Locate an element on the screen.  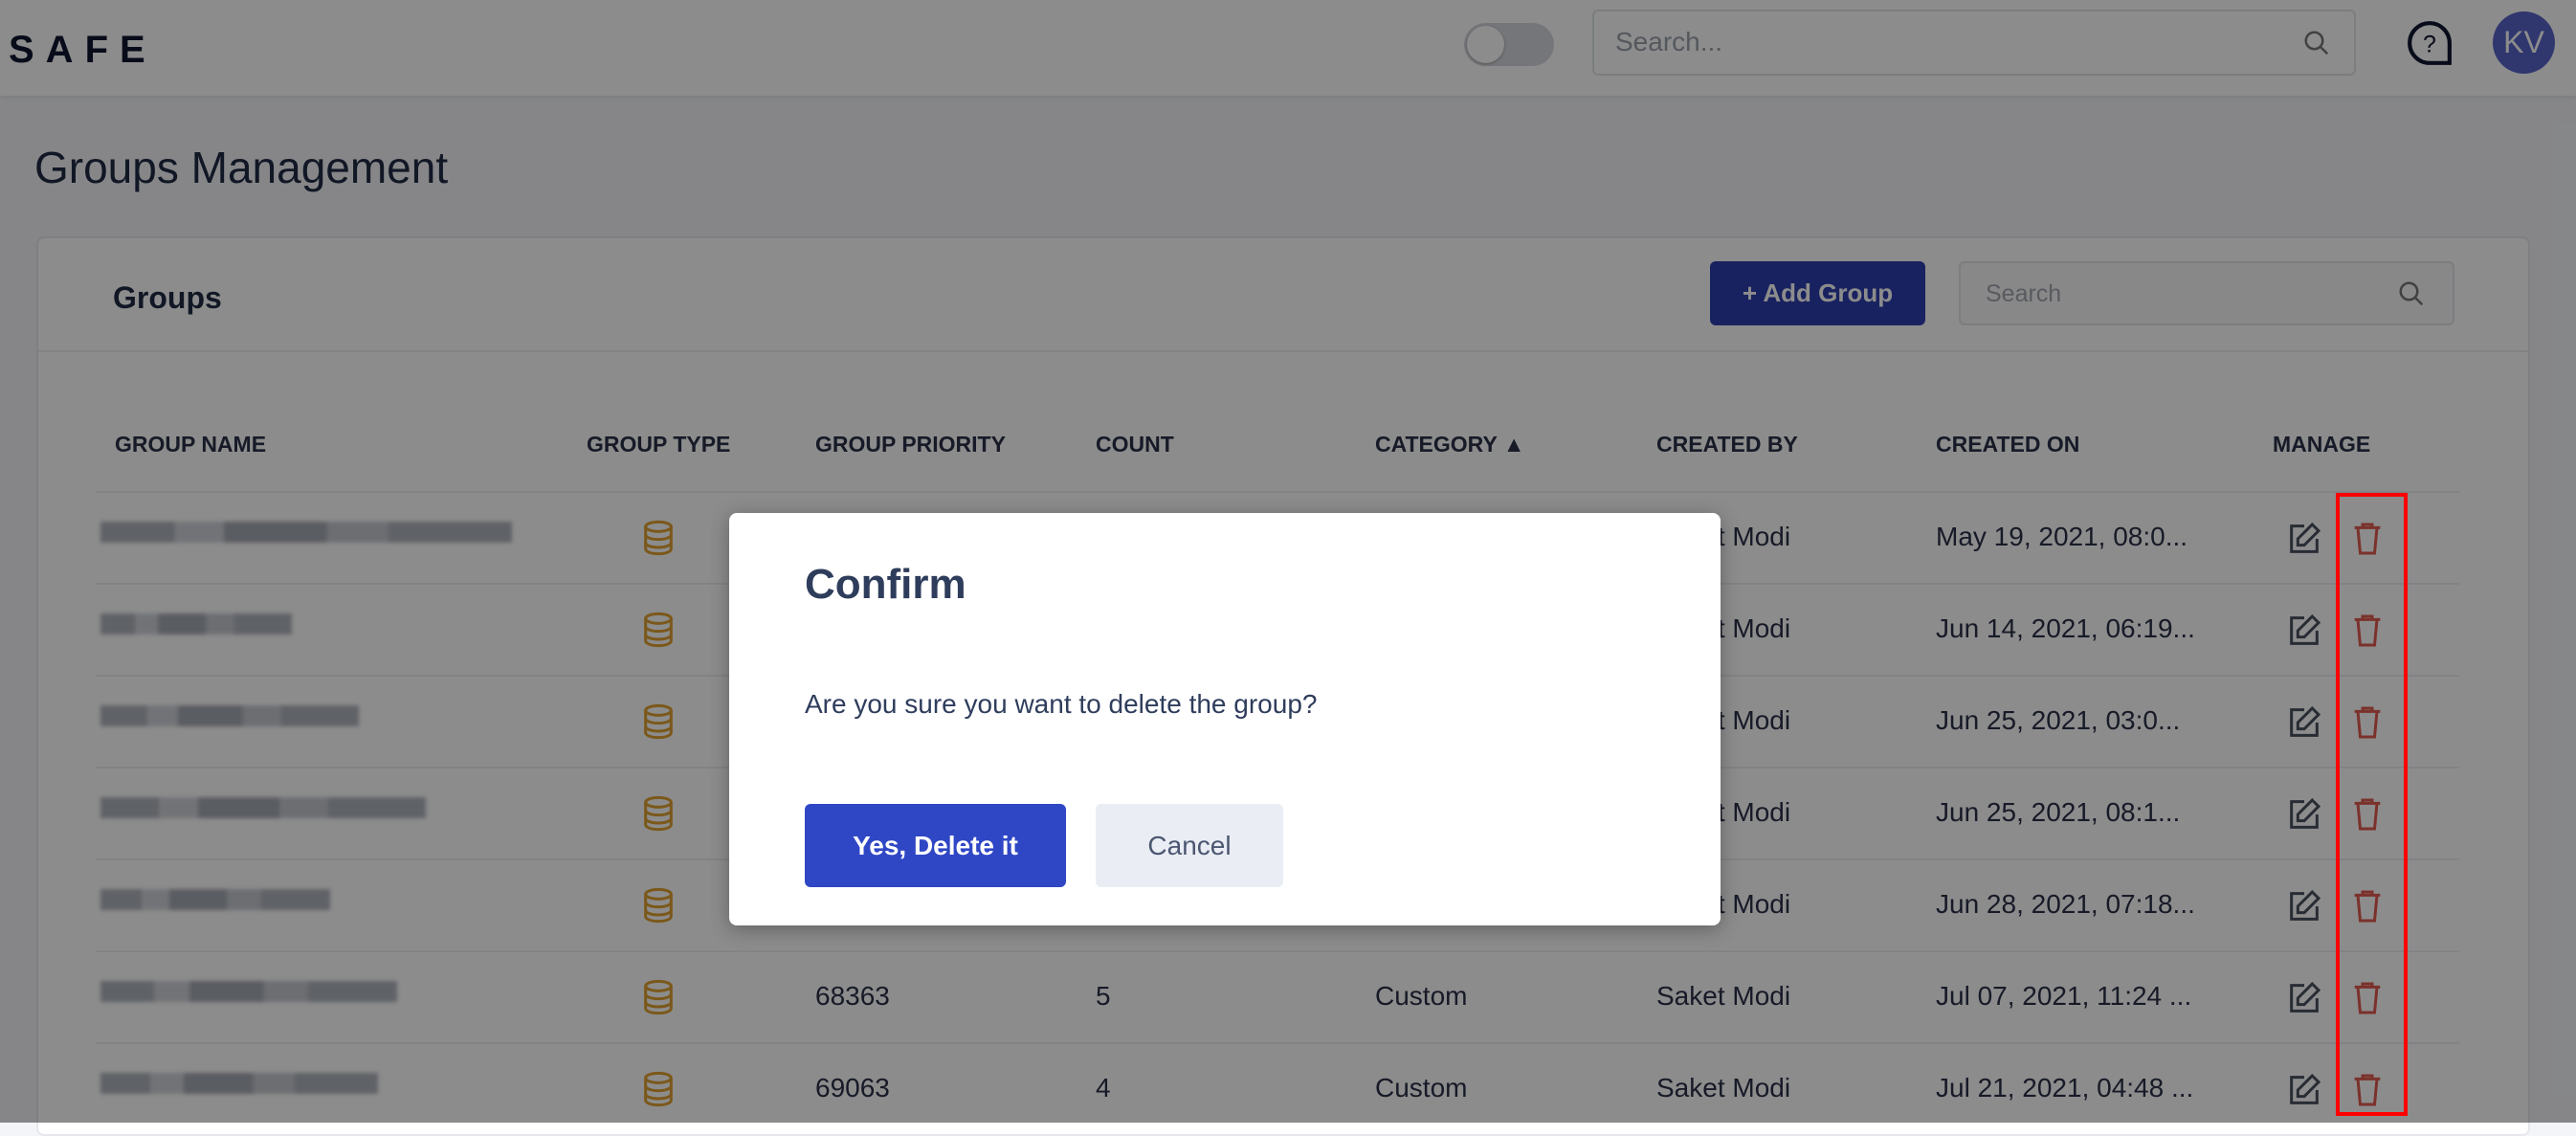
cancel-button: Cancel is located at coordinates (1189, 845).